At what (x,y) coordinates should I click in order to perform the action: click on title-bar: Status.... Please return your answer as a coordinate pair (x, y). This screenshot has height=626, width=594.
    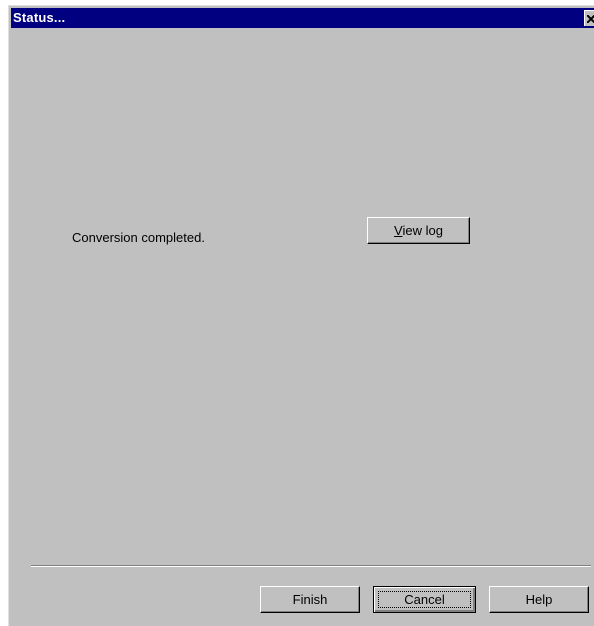
    Looking at the image, I should click on (302, 18).